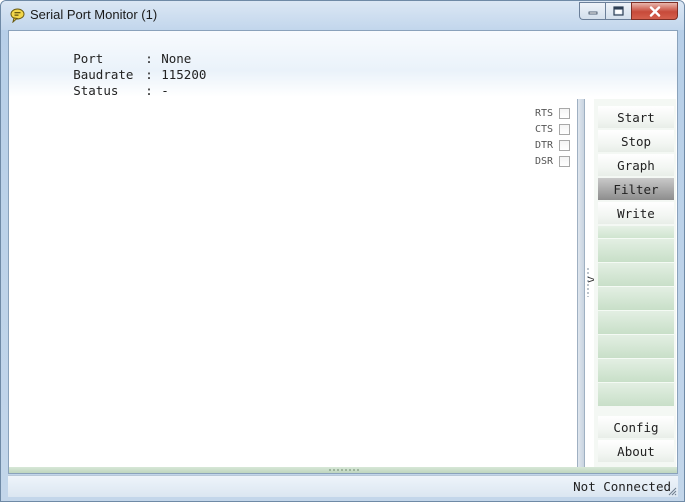  What do you see at coordinates (636, 117) in the screenshot?
I see `start-button: Start` at bounding box center [636, 117].